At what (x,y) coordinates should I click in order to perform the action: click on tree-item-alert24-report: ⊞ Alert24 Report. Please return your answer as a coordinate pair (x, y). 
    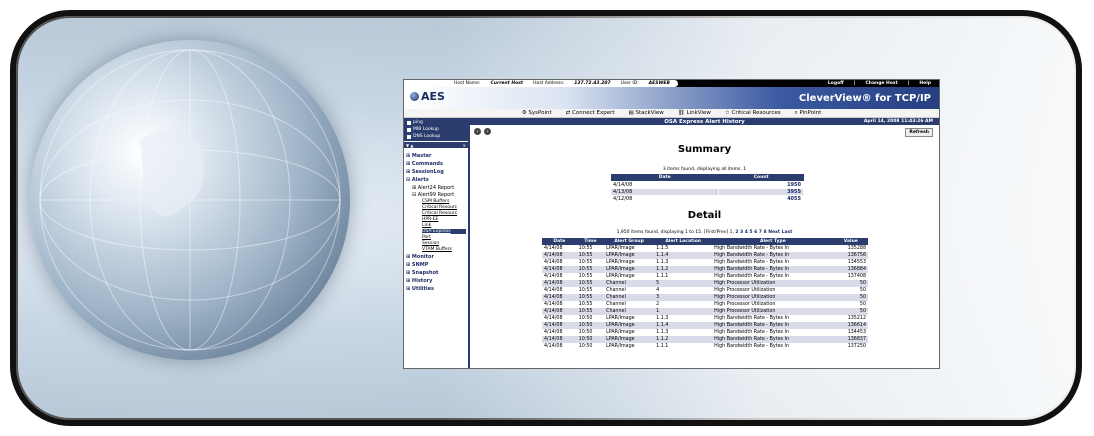
    Looking at the image, I should click on (439, 188).